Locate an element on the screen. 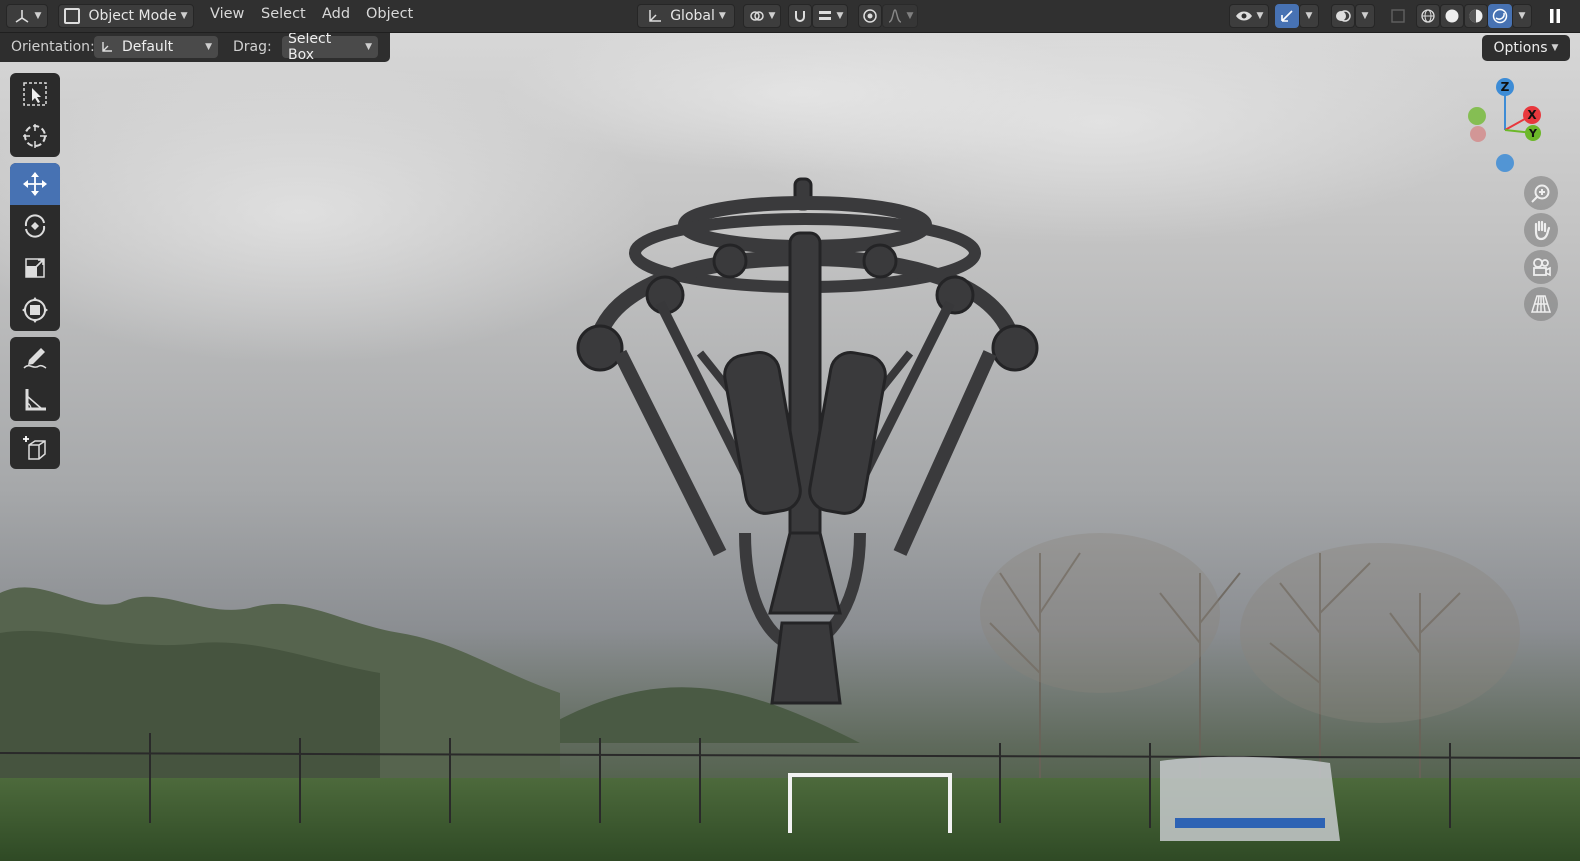 This screenshot has height=861, width=1580. proportional-editing-toggle is located at coordinates (870, 16).